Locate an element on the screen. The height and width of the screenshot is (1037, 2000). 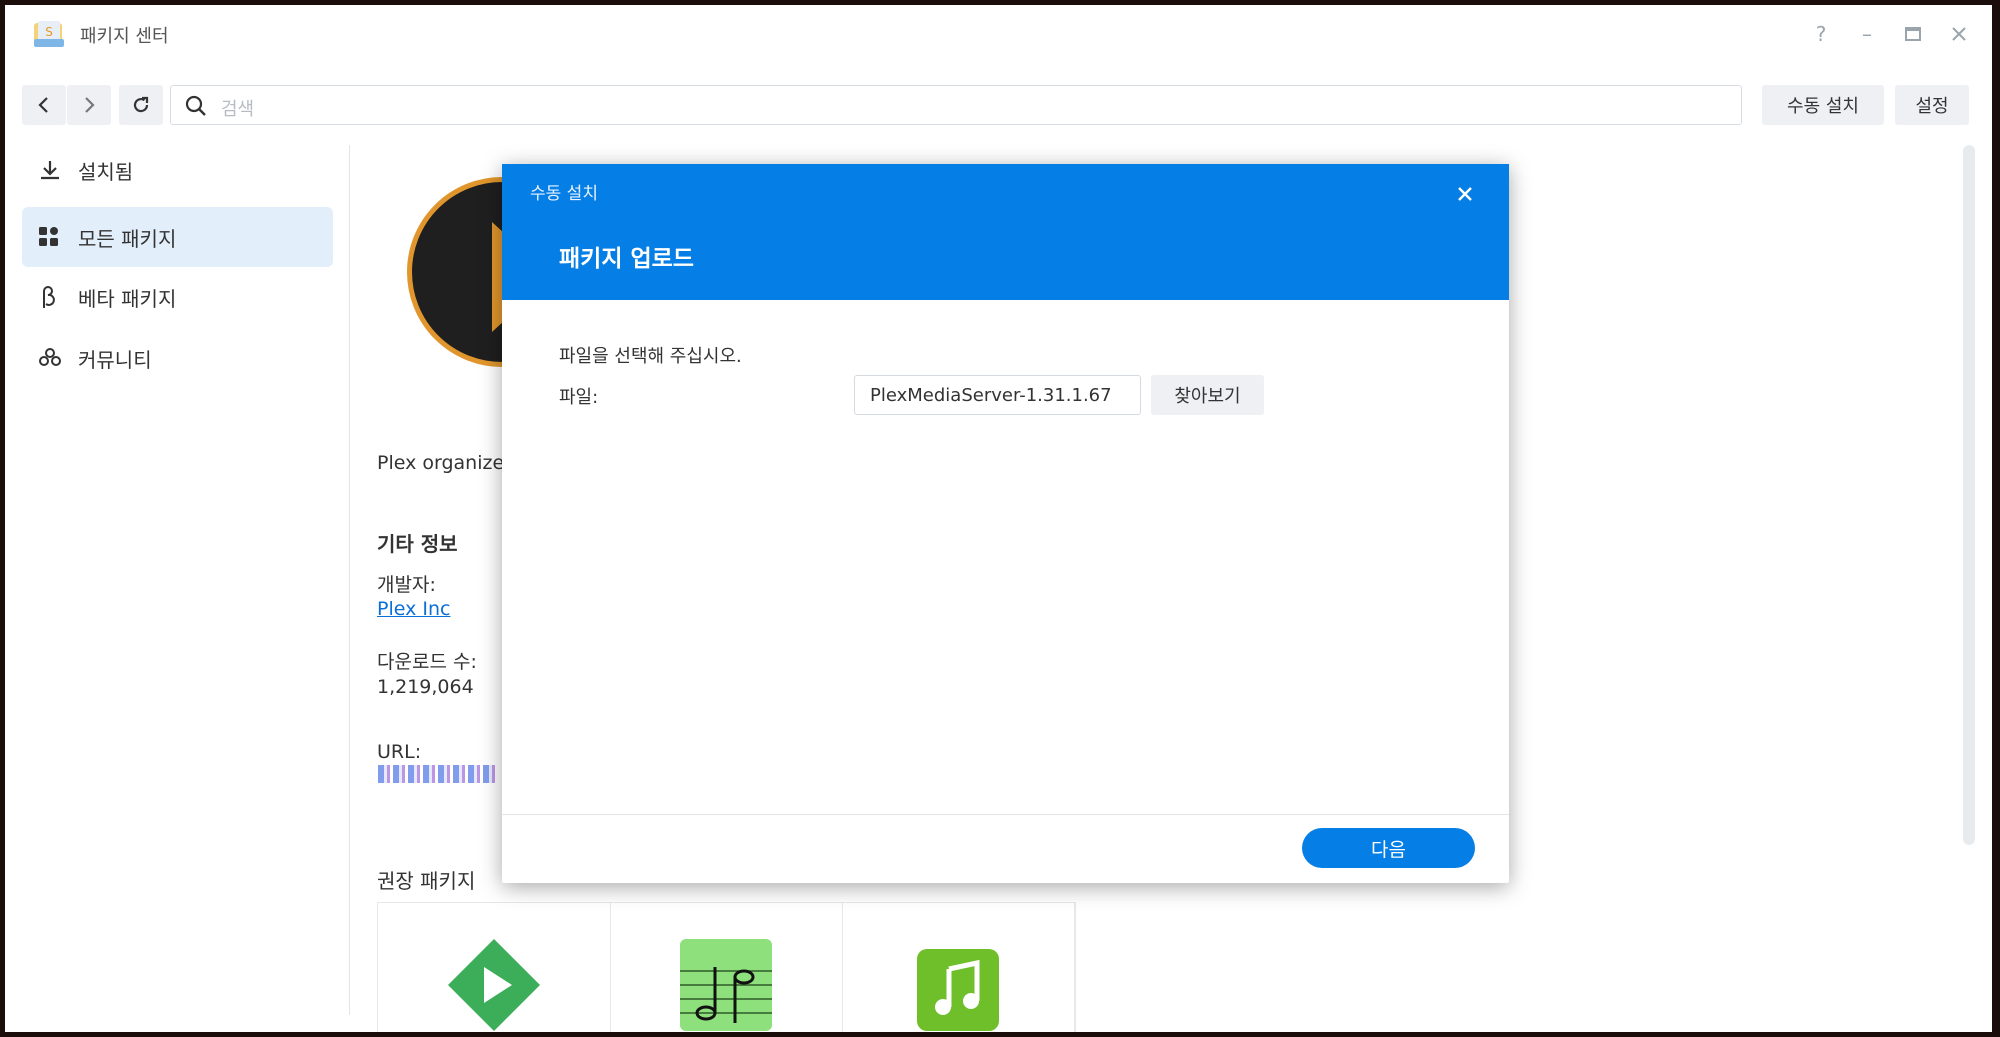
dialog-header: 수동 설치 패키지 업로드 is located at coordinates (1005, 232).